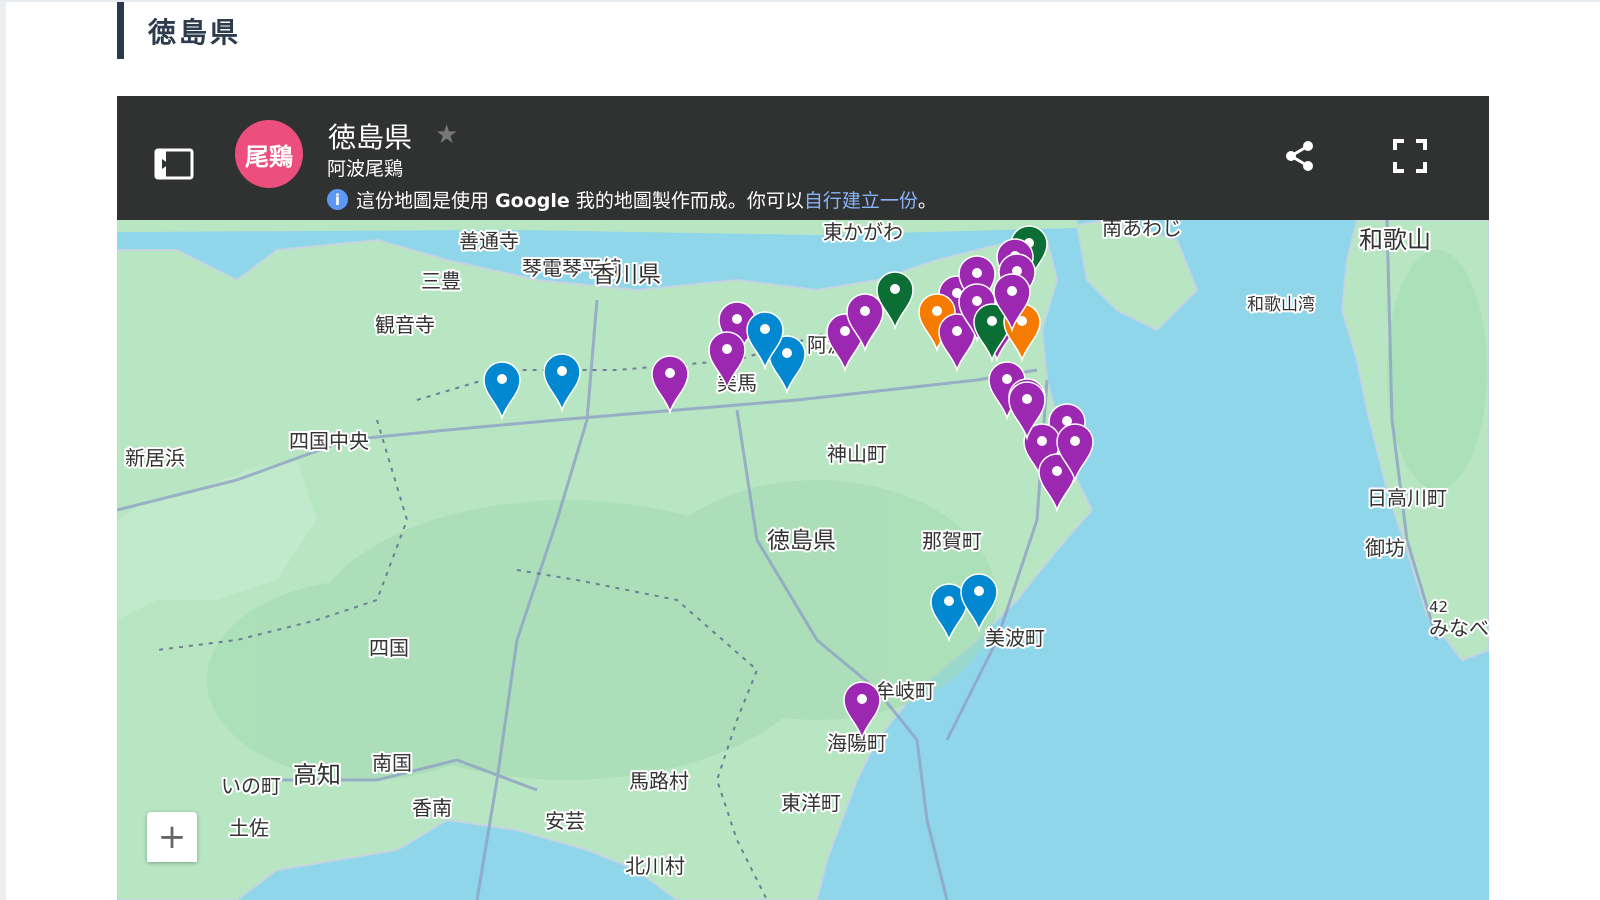 This screenshot has width=1600, height=900. I want to click on map-place-label: 香南, so click(432, 808).